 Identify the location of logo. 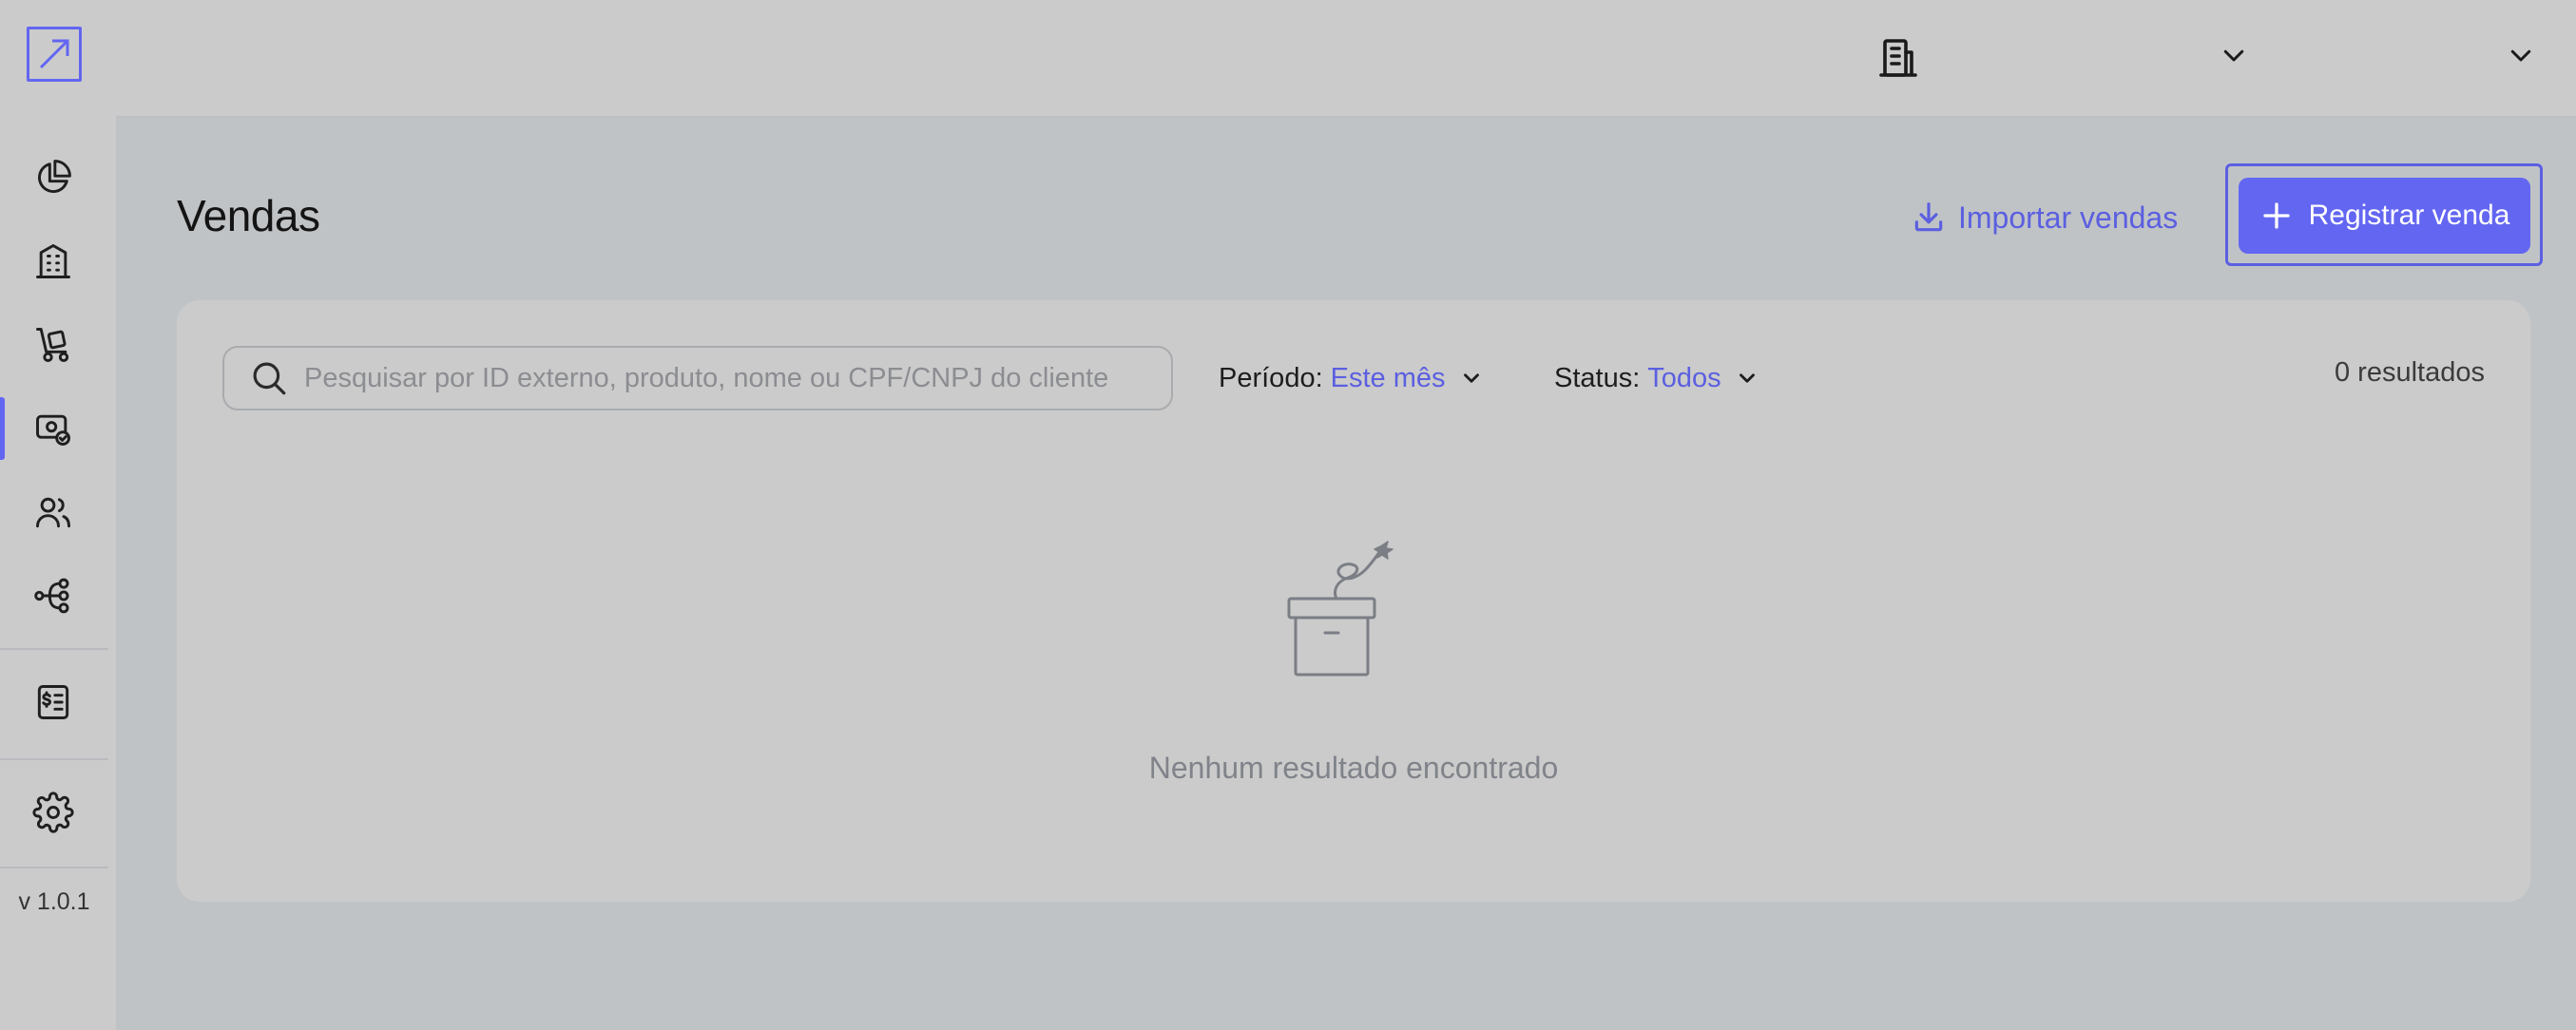
(54, 54).